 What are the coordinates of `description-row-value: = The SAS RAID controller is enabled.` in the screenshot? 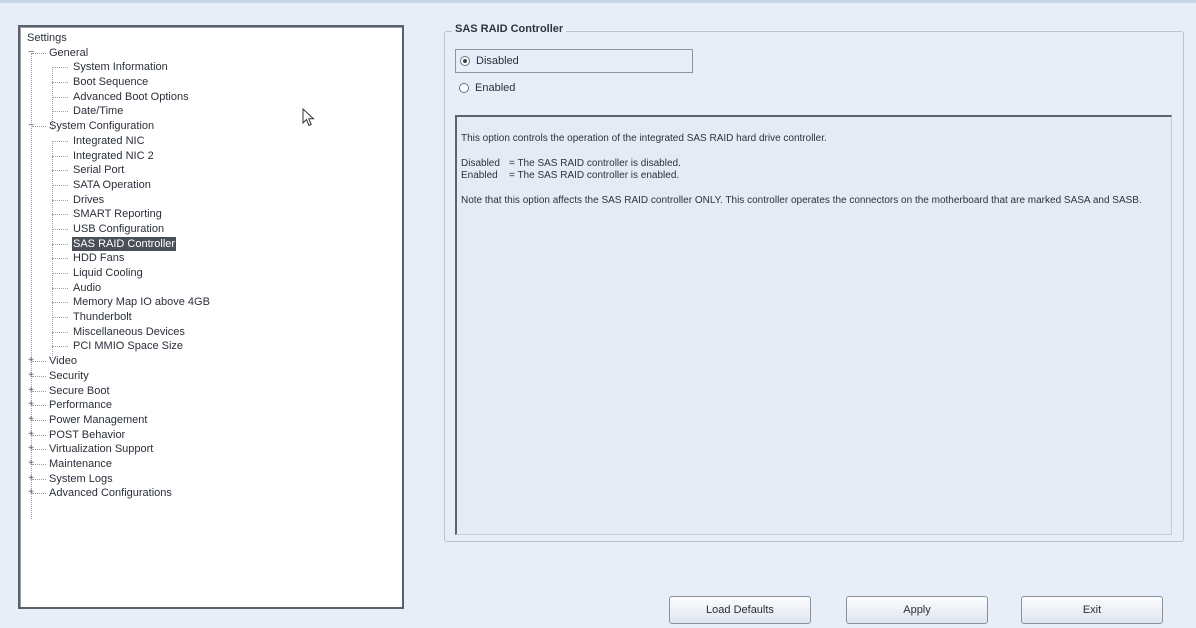 It's located at (594, 175).